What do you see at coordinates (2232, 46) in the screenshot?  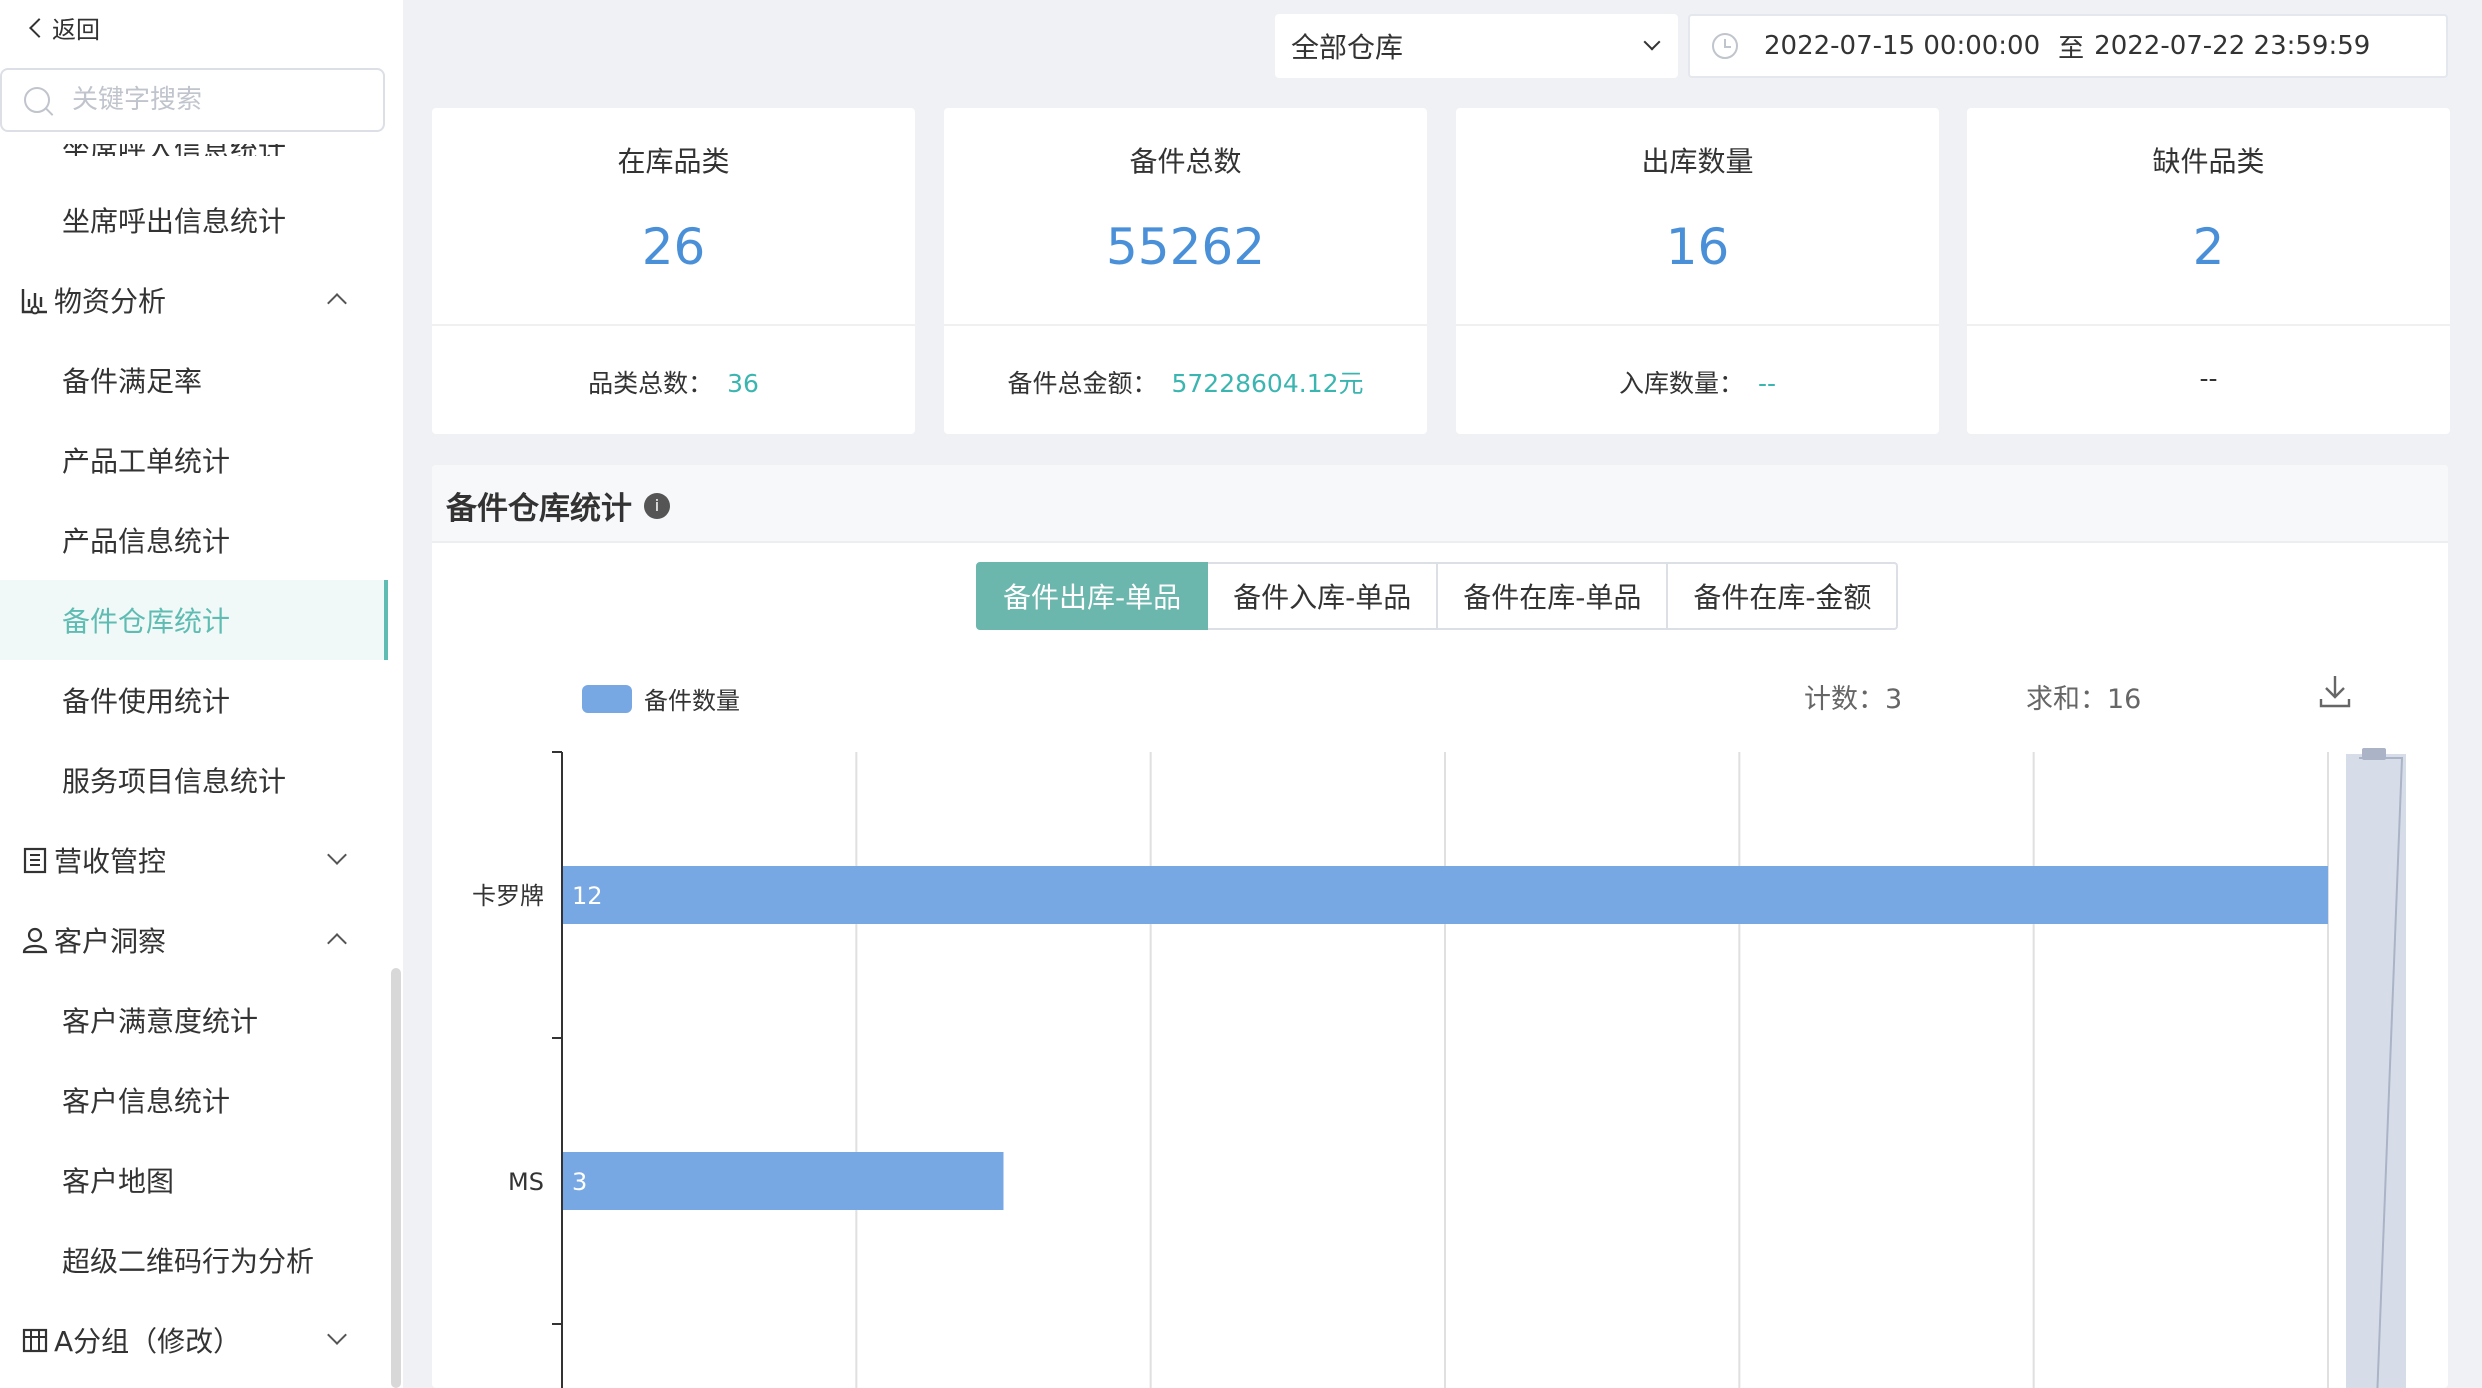 I see `date-end: 2022-07-22 23:59:59` at bounding box center [2232, 46].